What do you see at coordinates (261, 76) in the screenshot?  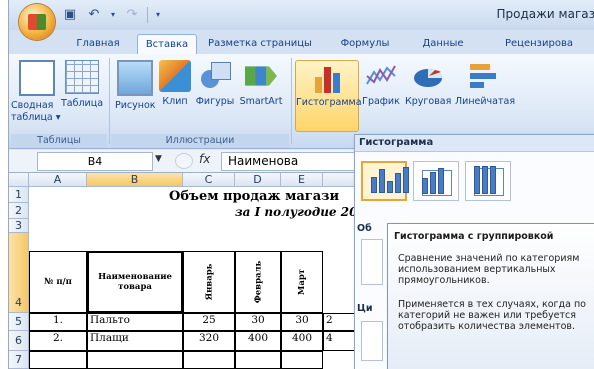 I see `smartart-icon` at bounding box center [261, 76].